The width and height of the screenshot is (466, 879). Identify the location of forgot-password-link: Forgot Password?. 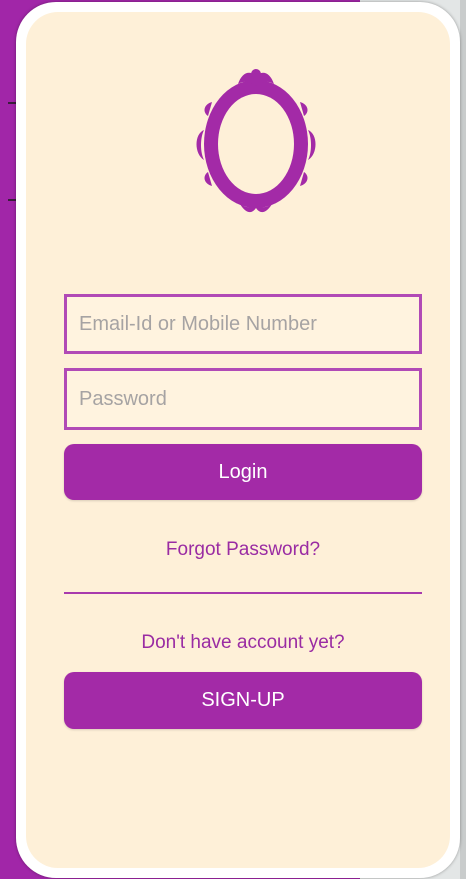
(243, 550).